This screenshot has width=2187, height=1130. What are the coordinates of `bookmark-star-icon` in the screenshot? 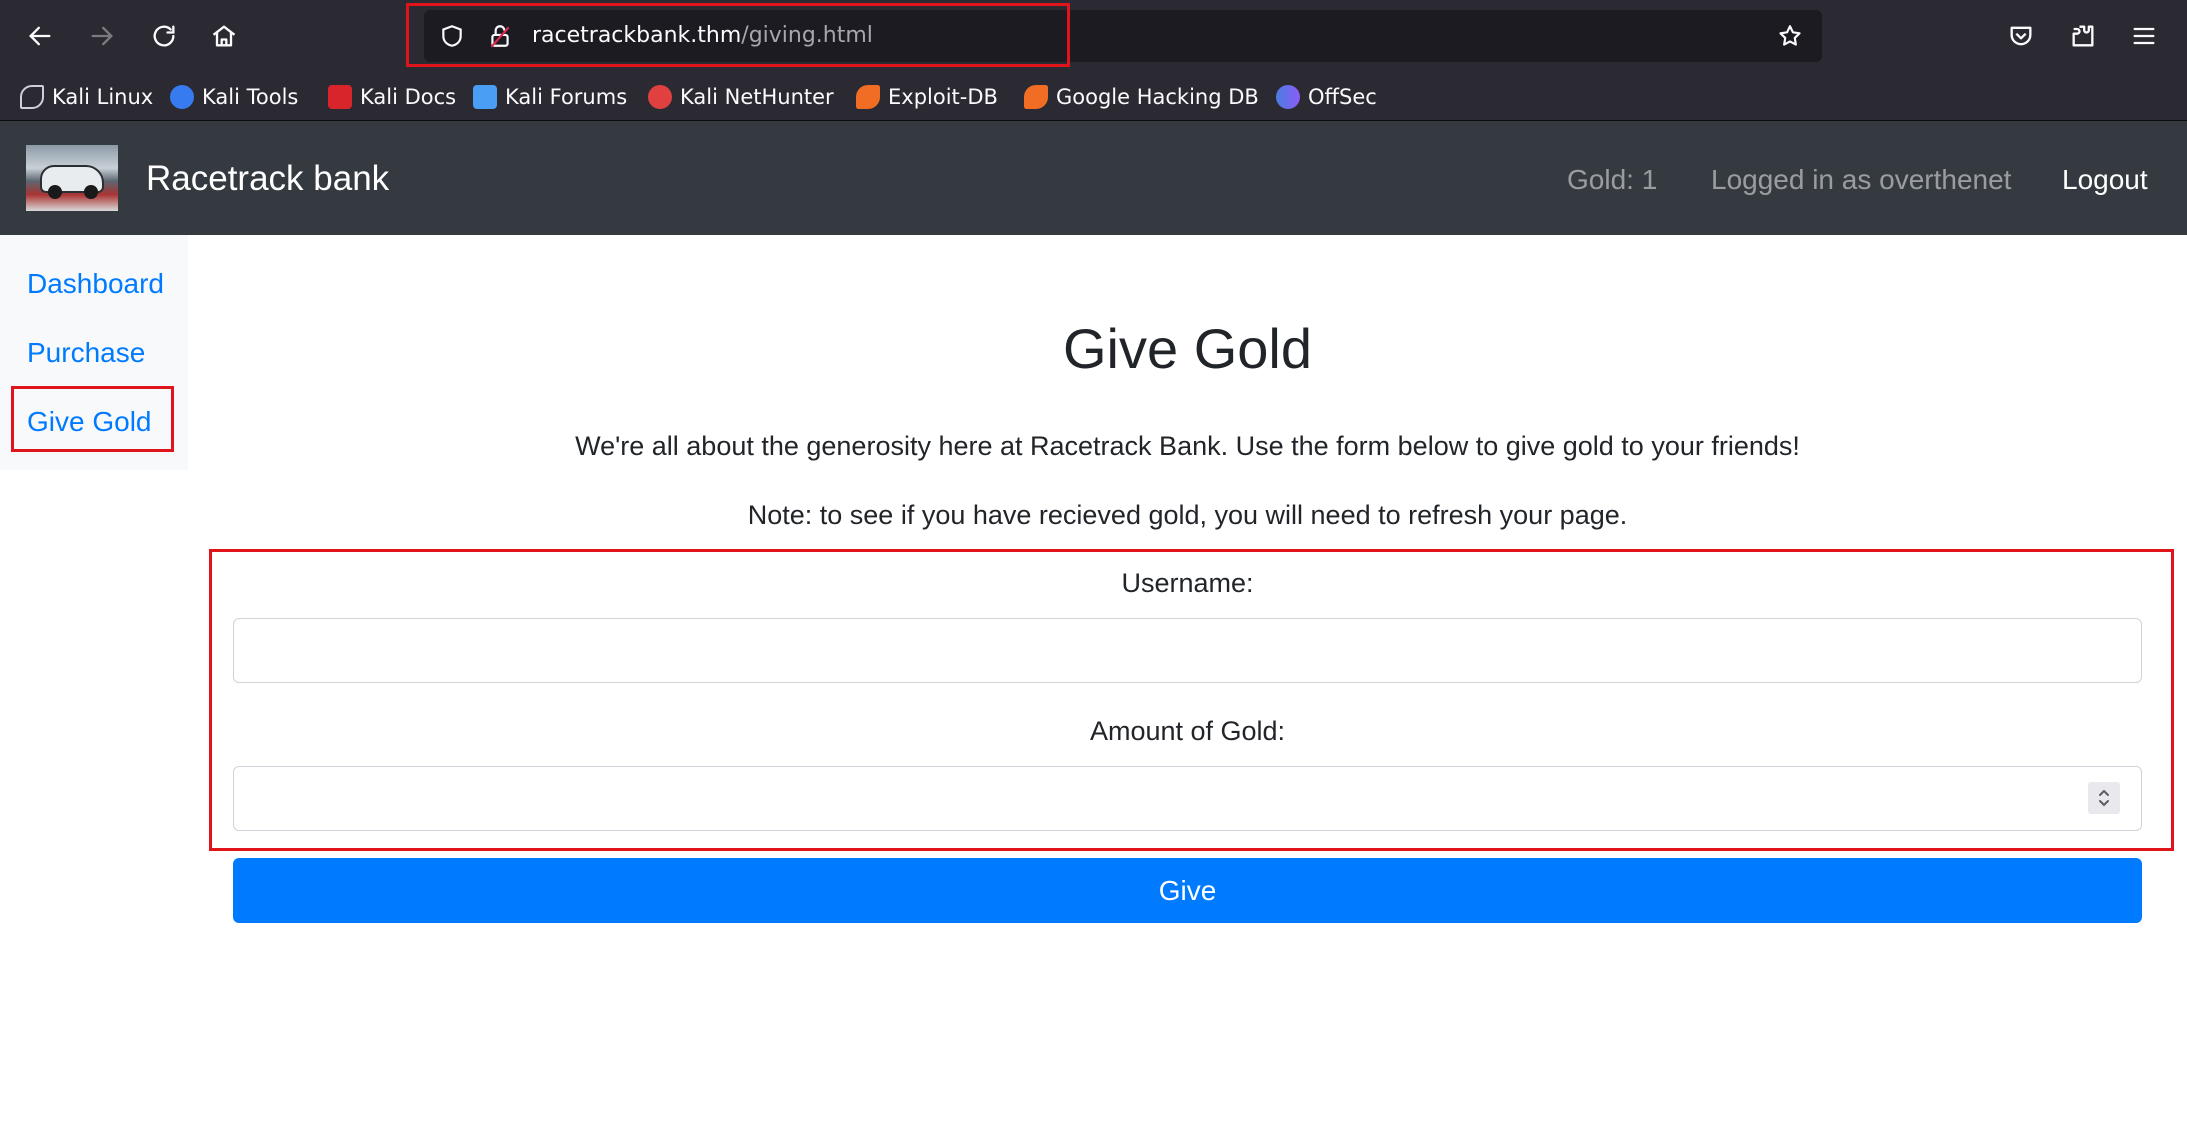 It's located at (1790, 36).